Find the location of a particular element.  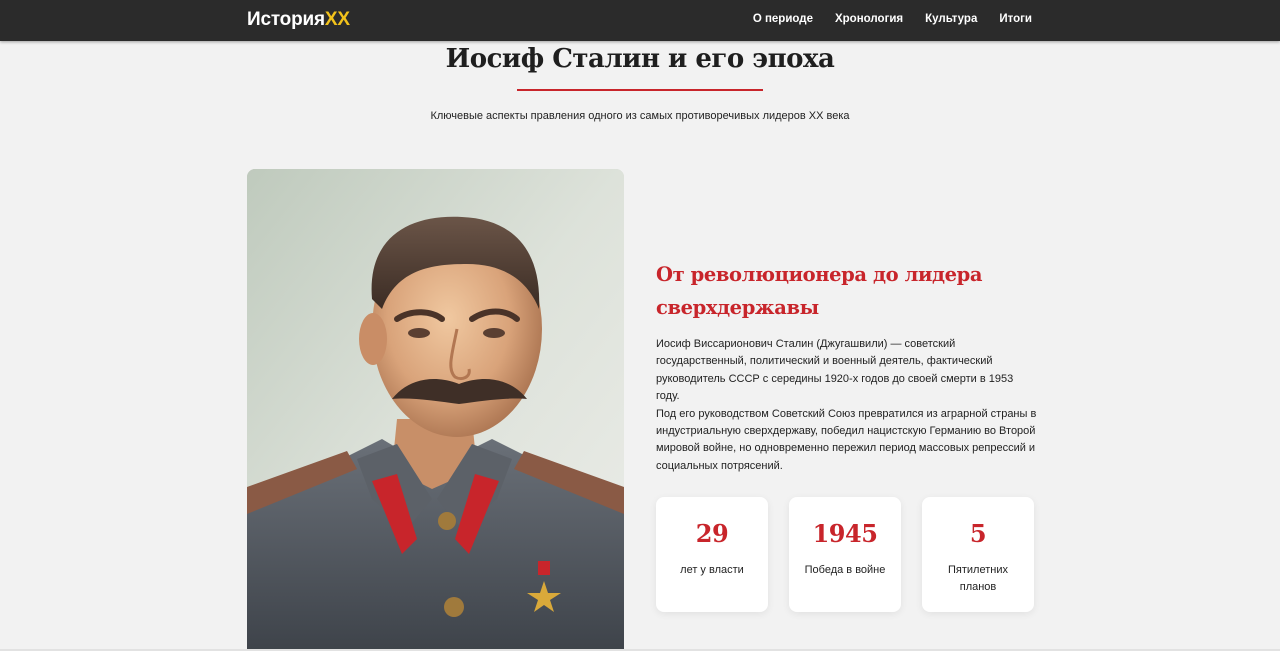

stat-card-years: 29 лет у власти is located at coordinates (712, 554).